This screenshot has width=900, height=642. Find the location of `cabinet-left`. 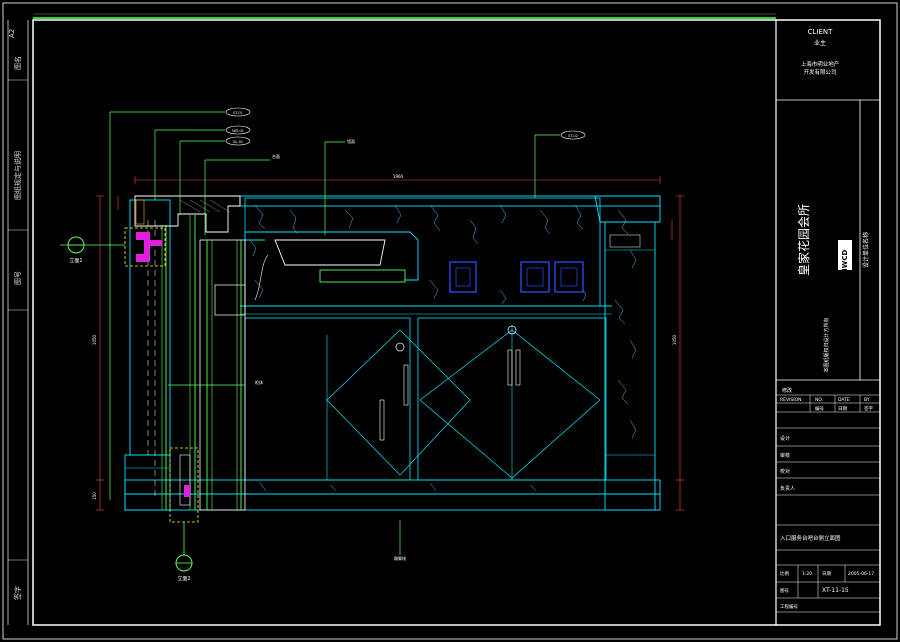

cabinet-left is located at coordinates (327, 399).